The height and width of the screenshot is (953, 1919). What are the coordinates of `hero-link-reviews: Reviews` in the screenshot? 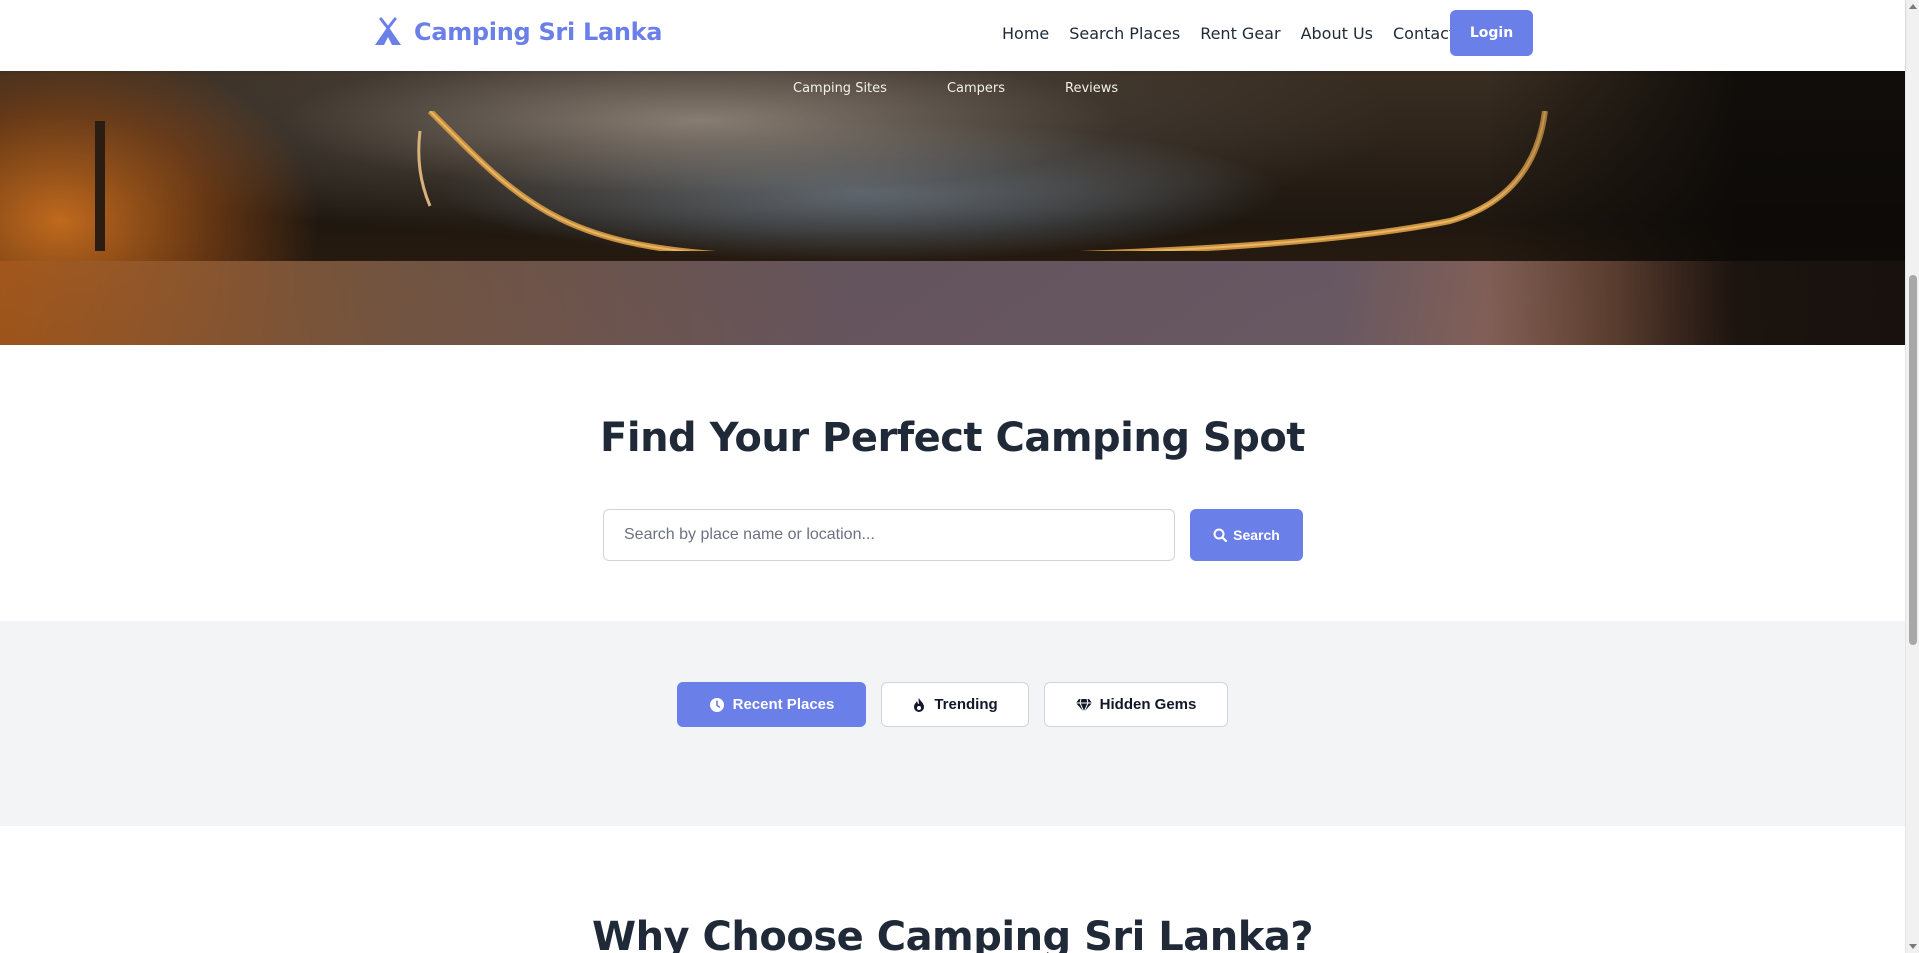 It's located at (1091, 88).